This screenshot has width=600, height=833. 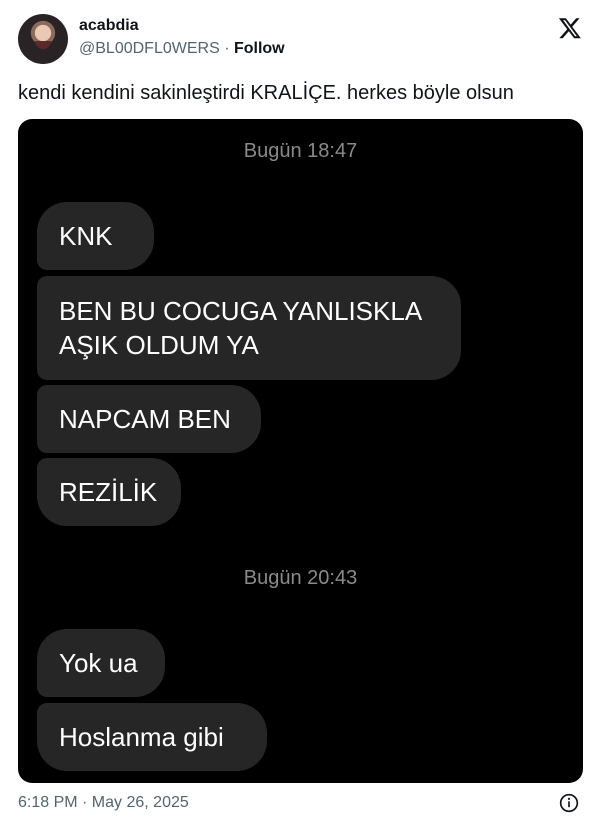 I want to click on message-text: REZİLİK, so click(x=108, y=492).